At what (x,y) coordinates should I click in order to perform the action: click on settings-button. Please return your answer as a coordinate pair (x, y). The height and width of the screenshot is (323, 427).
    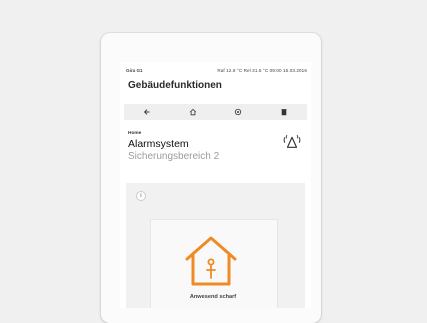
    Looking at the image, I should click on (238, 112).